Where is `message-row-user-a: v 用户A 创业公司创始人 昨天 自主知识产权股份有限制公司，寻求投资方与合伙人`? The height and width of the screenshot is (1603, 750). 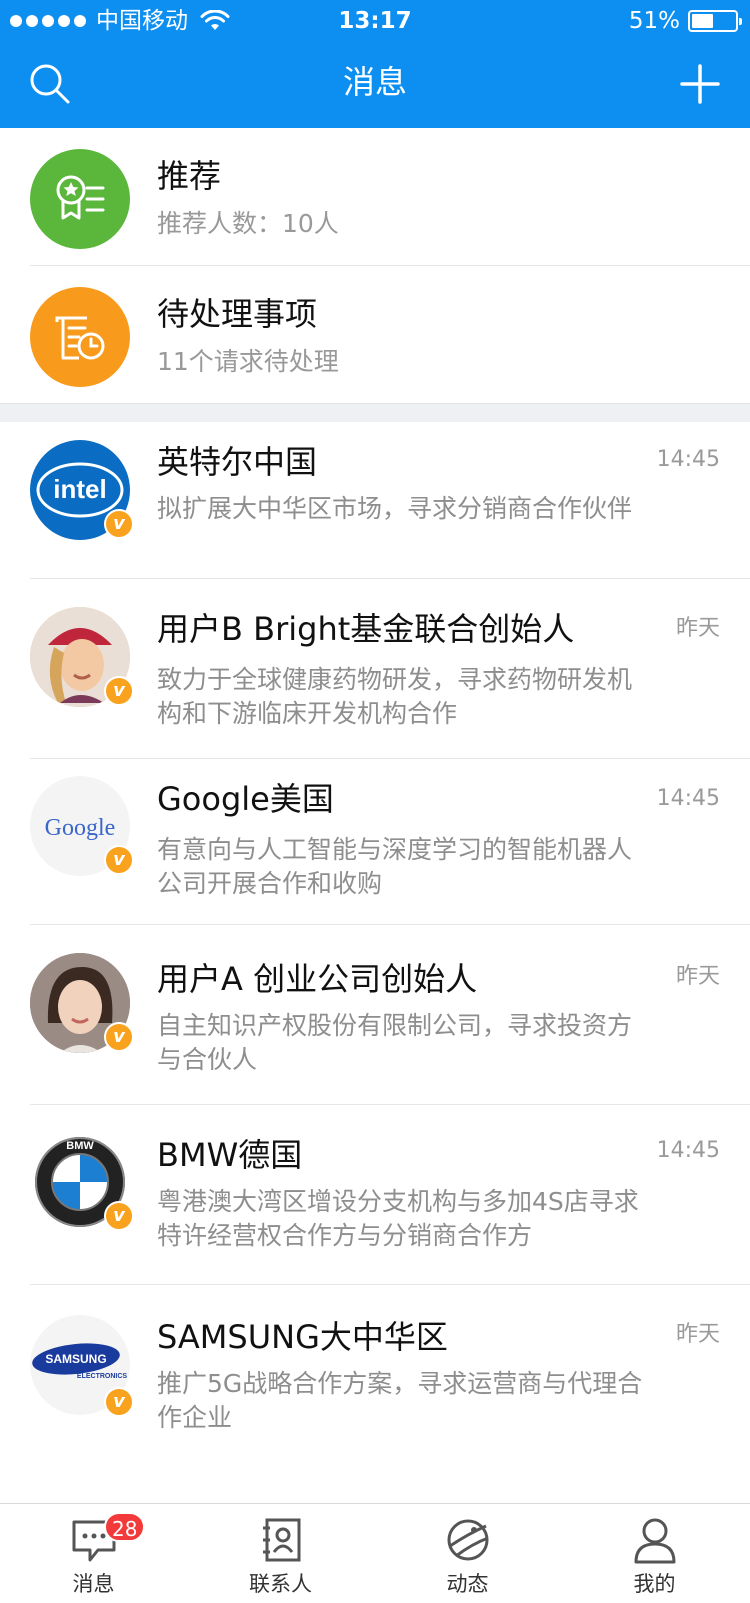 message-row-user-a: v 用户A 创业公司创始人 昨天 自主知识产权股份有限制公司，寻求投资方与合伙人 is located at coordinates (375, 1015).